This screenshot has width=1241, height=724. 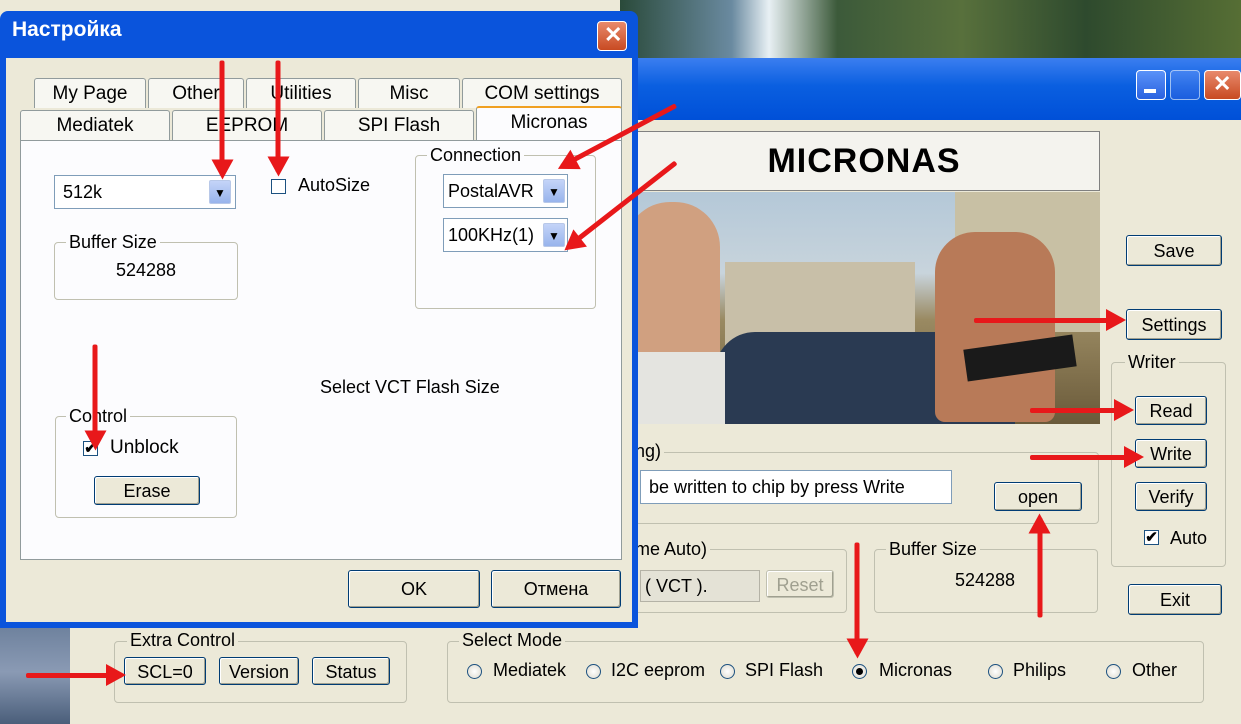 What do you see at coordinates (658, 670) in the screenshot?
I see `mode-label-i2c-eeprom: I2C eeprom` at bounding box center [658, 670].